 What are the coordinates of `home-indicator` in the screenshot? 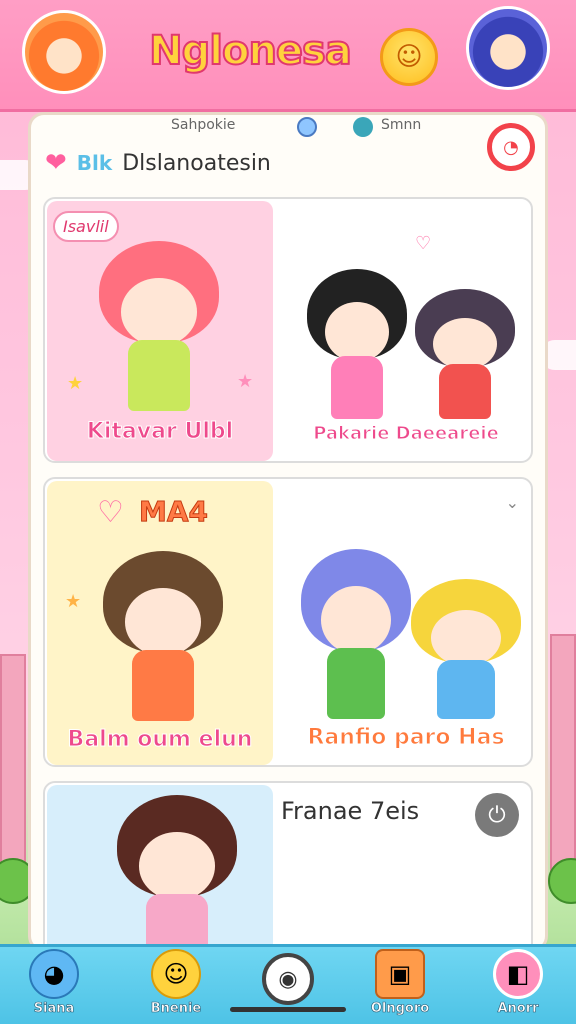 It's located at (288, 1009).